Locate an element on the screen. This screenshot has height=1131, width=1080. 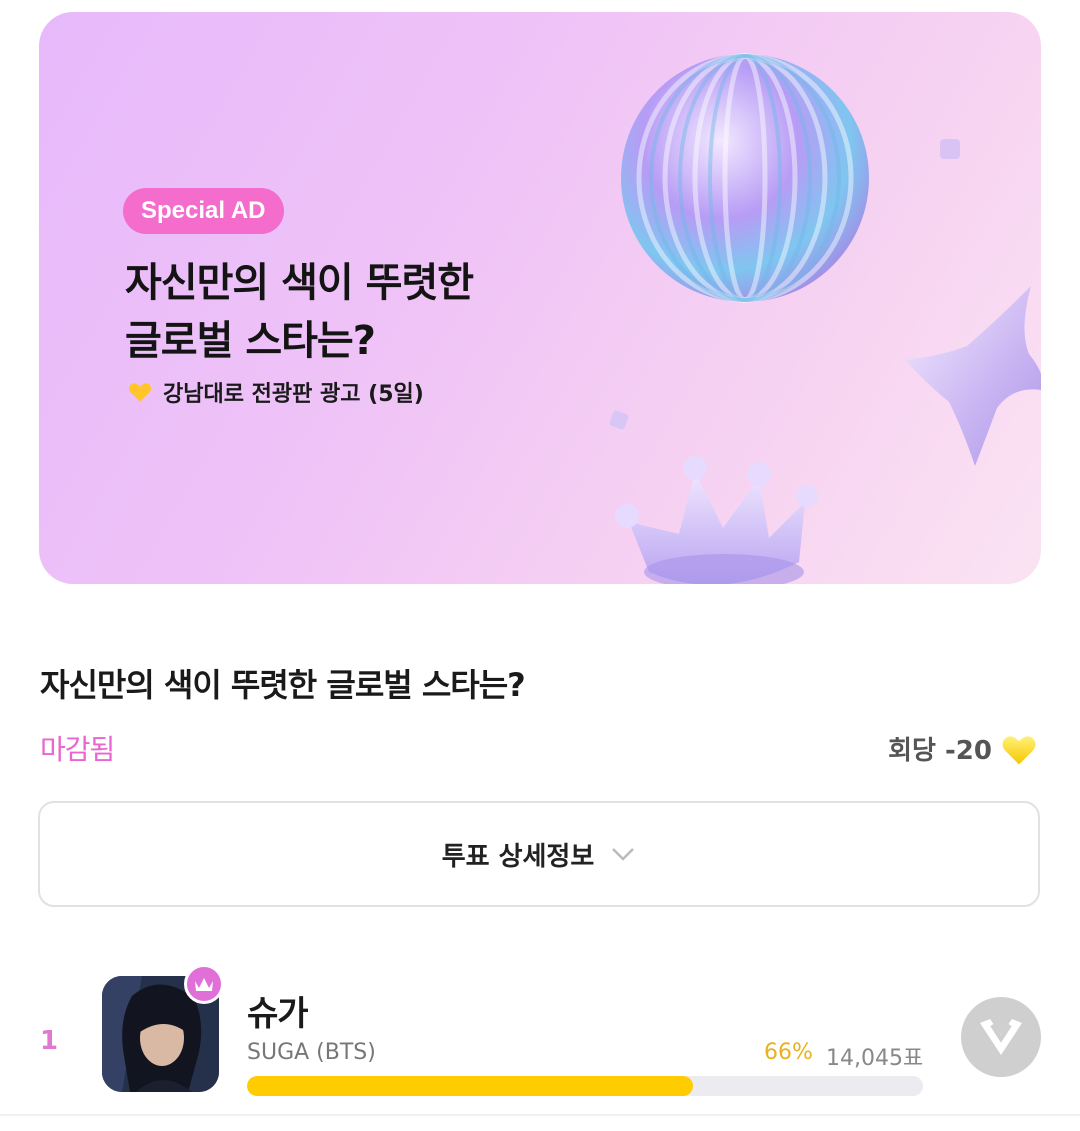
crown-badge is located at coordinates (204, 984).